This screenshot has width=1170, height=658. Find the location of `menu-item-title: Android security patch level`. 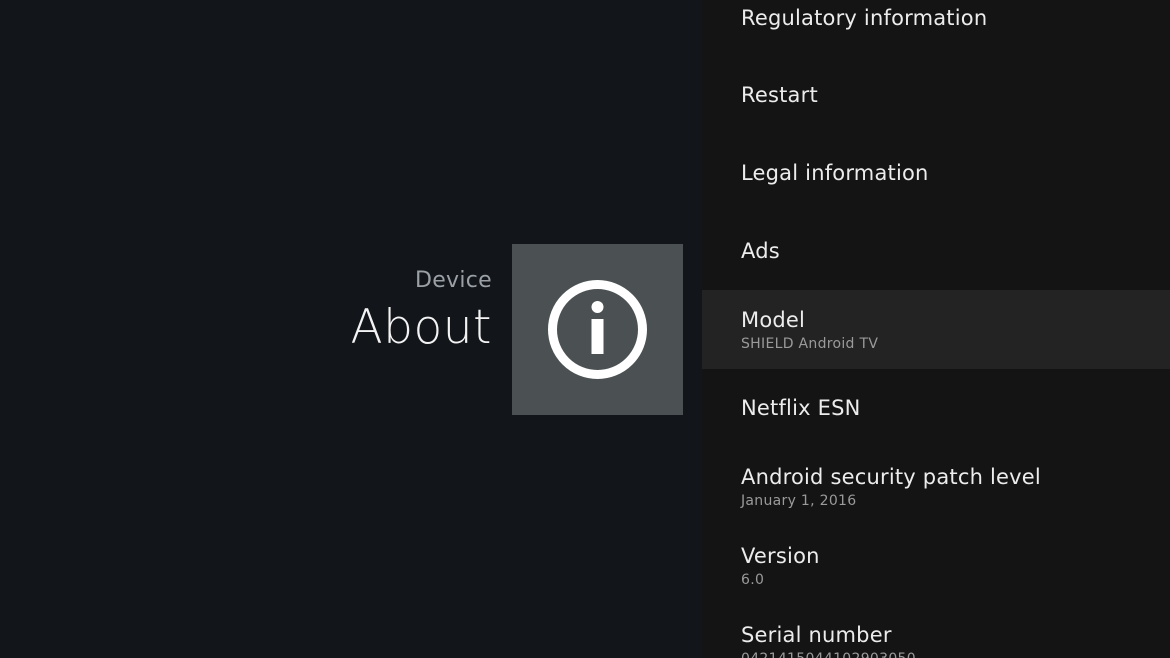

menu-item-title: Android security patch level is located at coordinates (891, 477).